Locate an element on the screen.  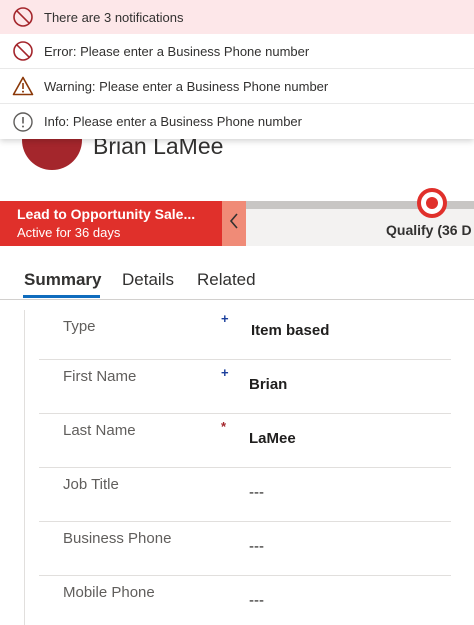
process-duration: Active for 36 days is located at coordinates (69, 232).